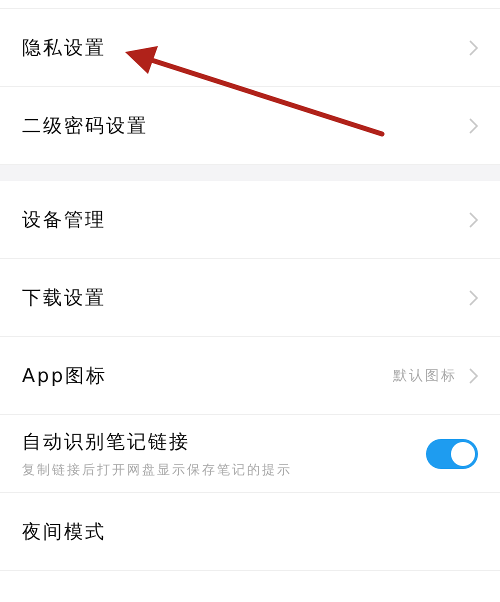  Describe the element at coordinates (106, 442) in the screenshot. I see `row-label: 自动识别笔记链接` at that location.